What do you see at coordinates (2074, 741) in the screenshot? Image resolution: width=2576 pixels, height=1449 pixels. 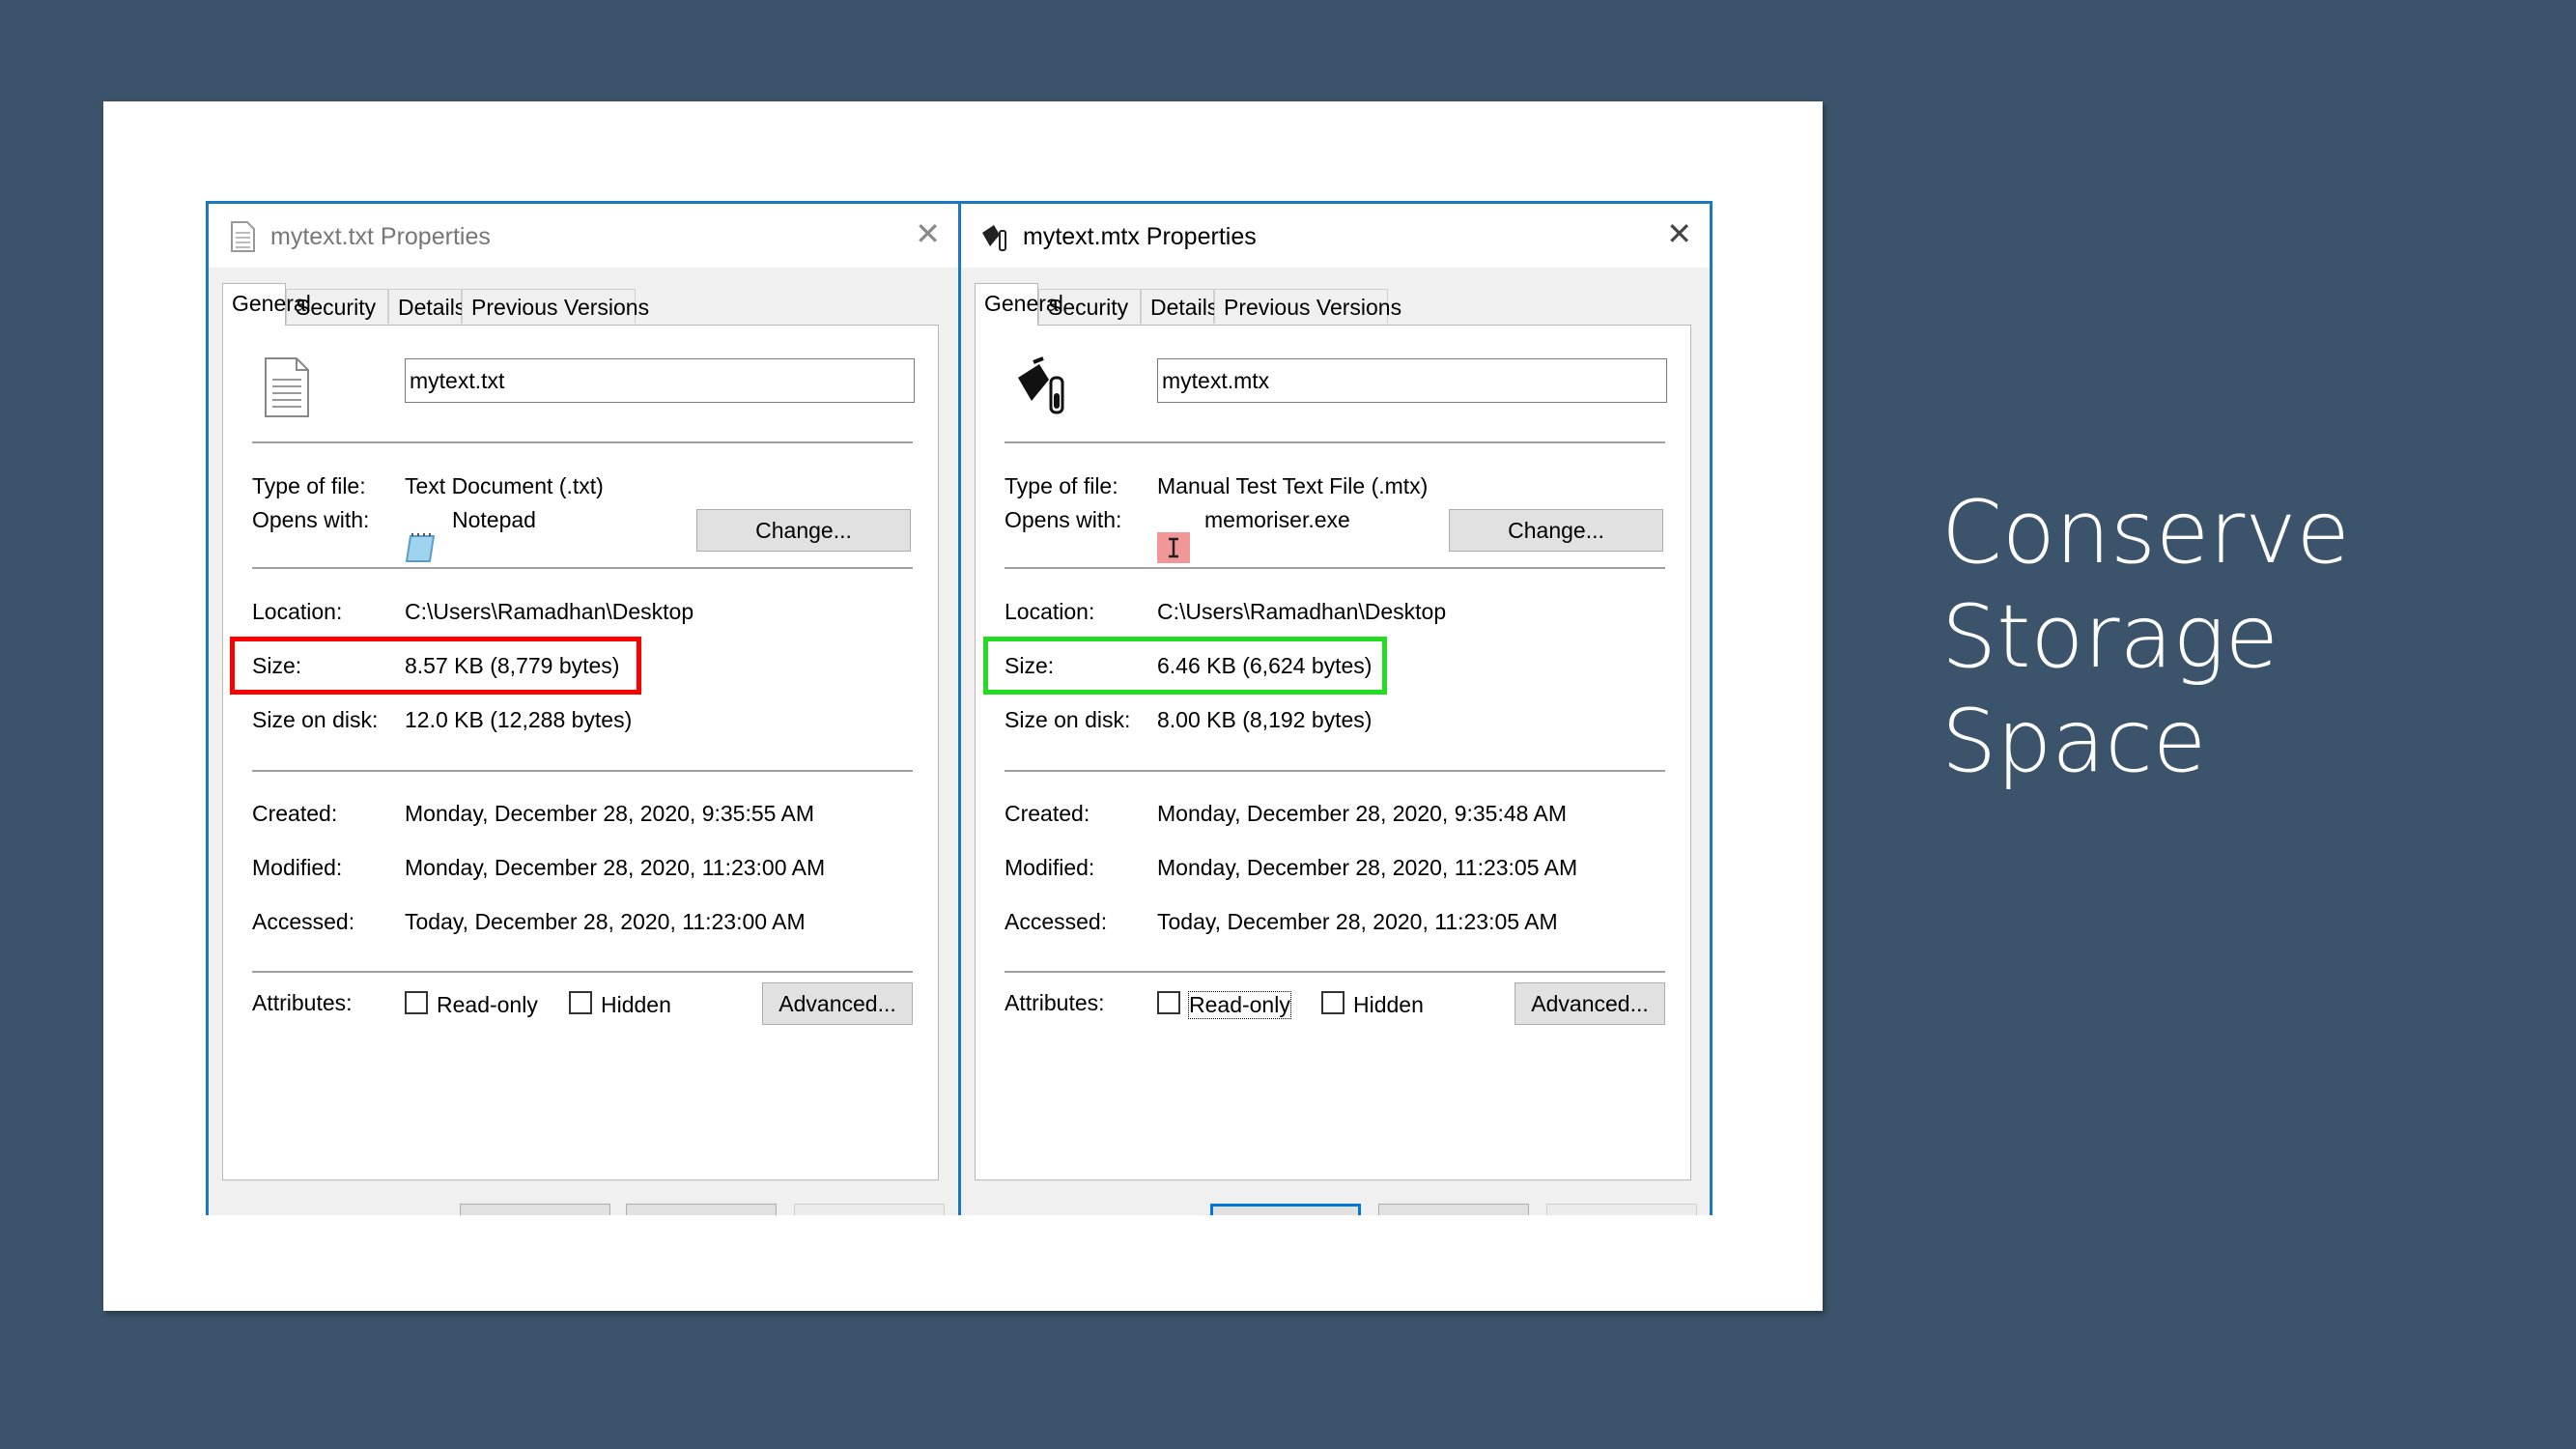 I see `slide-title-line: Space` at bounding box center [2074, 741].